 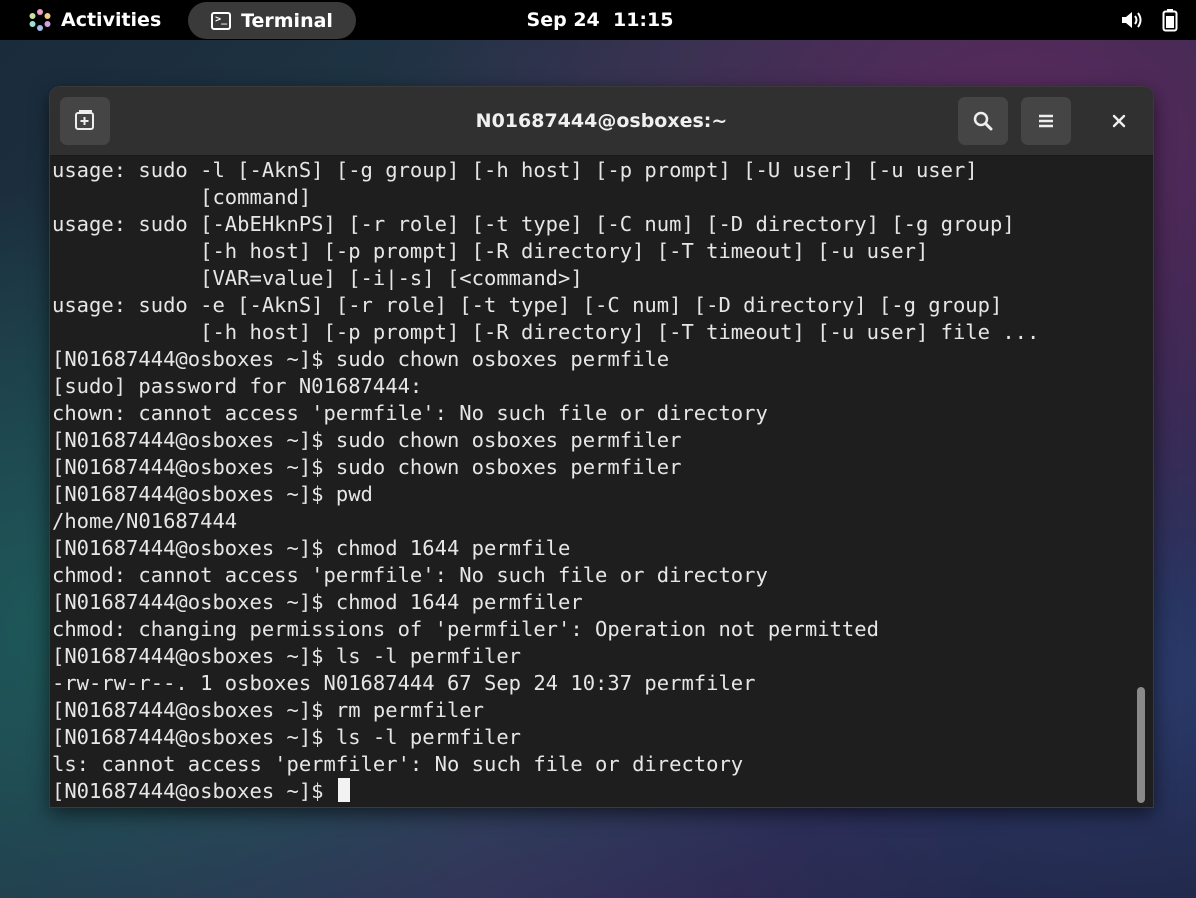 I want to click on terminal-line: /home/N01687444, so click(x=145, y=521).